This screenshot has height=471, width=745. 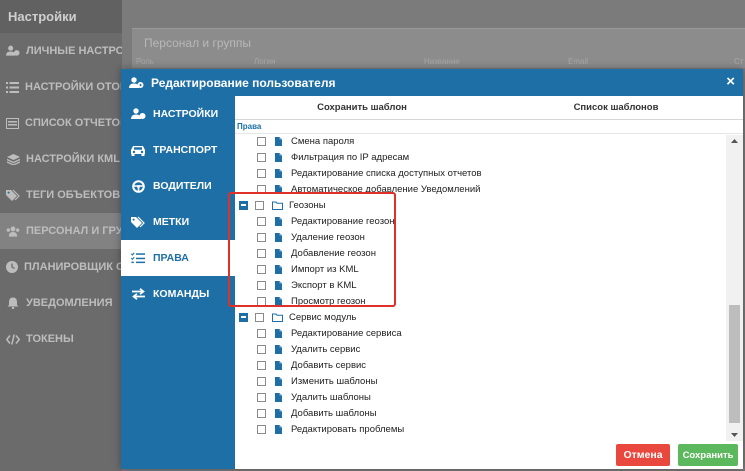 What do you see at coordinates (73, 267) in the screenshot?
I see `background-sidebar-label: ПЛАНИРОВЩИК ОТЧЕТОВ` at bounding box center [73, 267].